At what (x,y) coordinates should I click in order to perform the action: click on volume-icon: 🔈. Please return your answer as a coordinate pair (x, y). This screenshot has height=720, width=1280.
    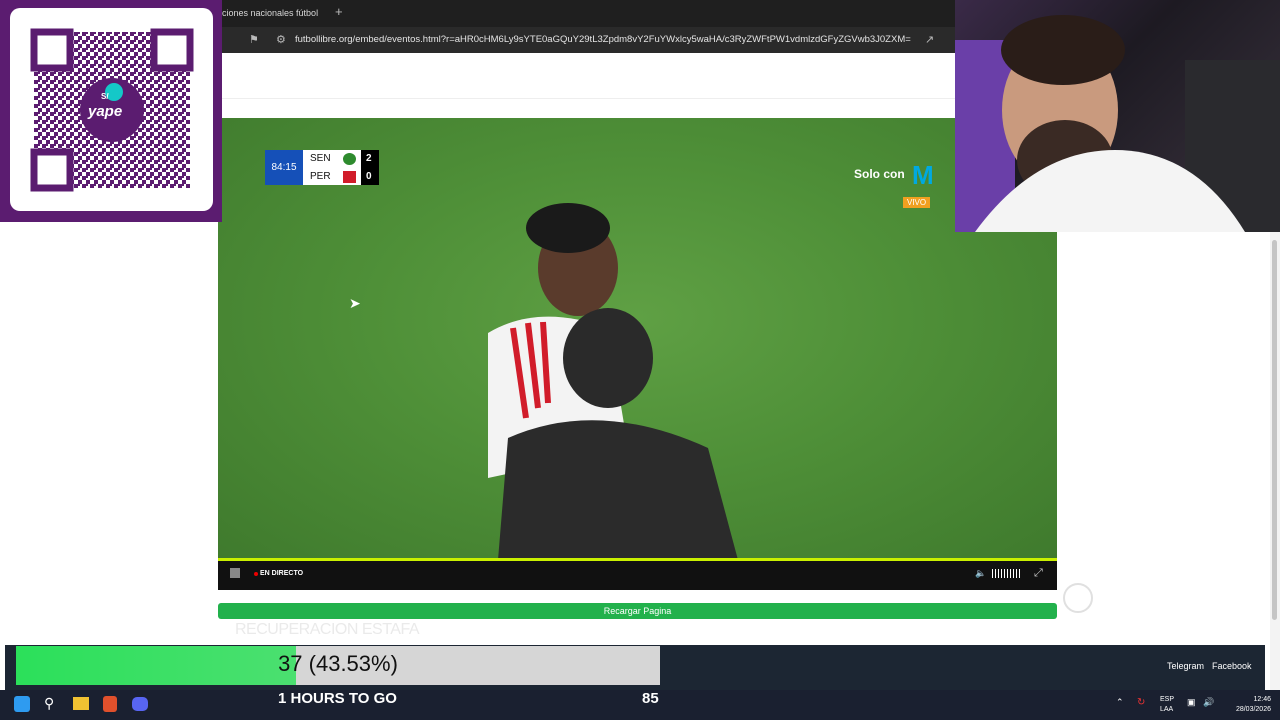
    Looking at the image, I should click on (980, 573).